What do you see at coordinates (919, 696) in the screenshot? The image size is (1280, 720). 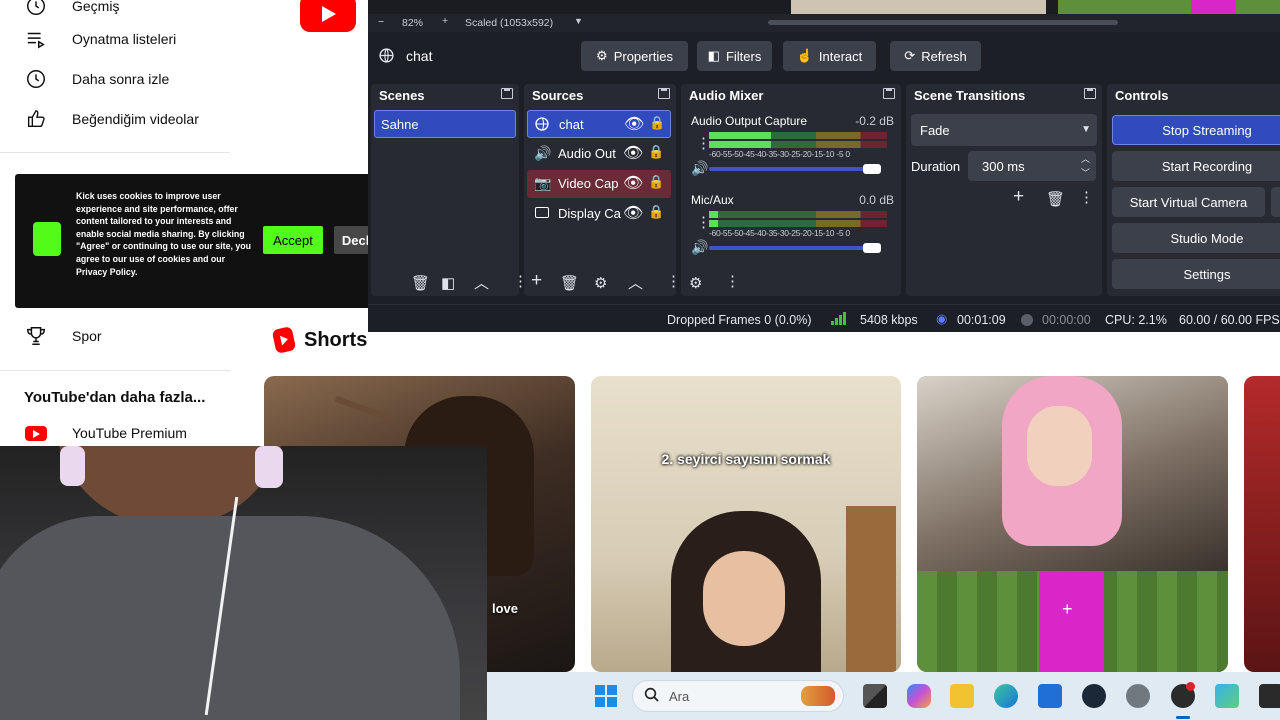 I see `copilot-icon` at bounding box center [919, 696].